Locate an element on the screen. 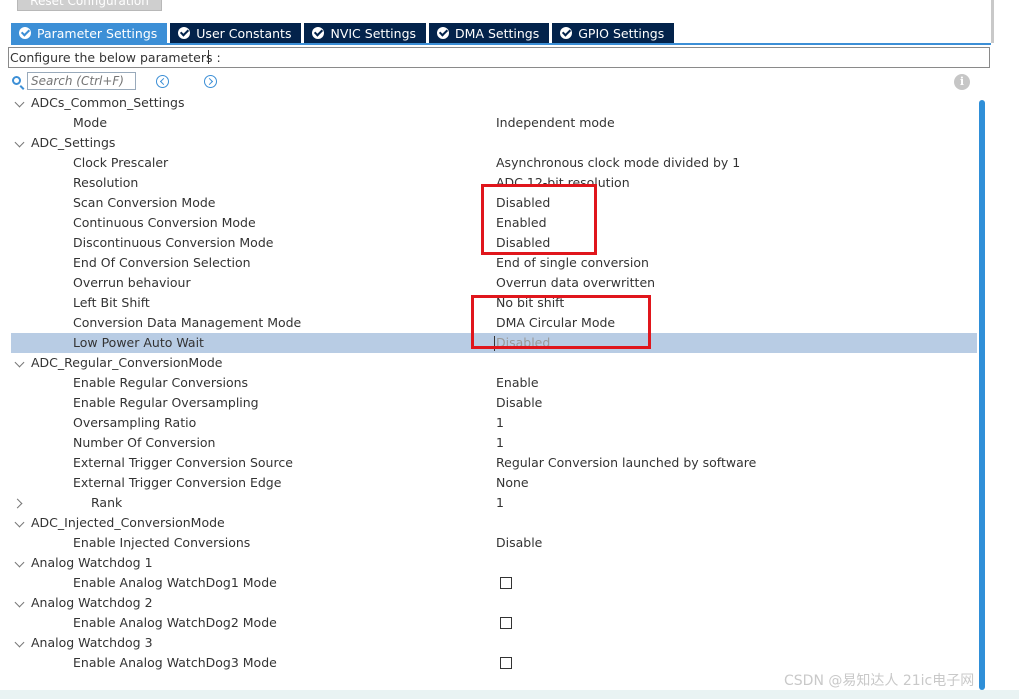 The height and width of the screenshot is (699, 1019). param-value: End of single conversion is located at coordinates (572, 263).